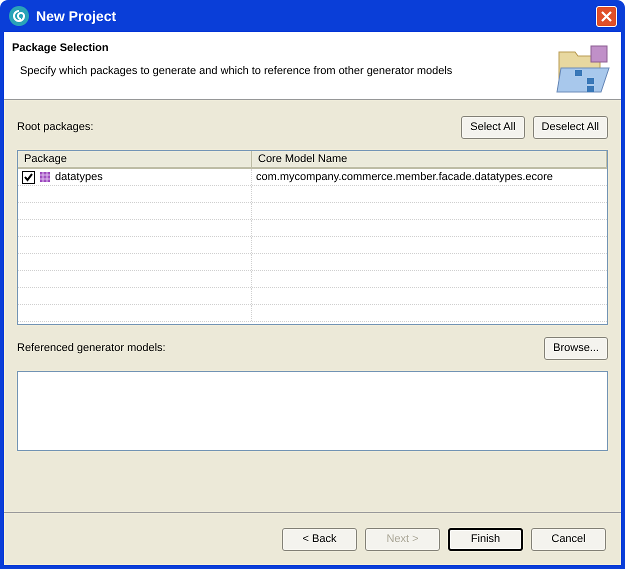 The width and height of the screenshot is (625, 569). I want to click on models-list, so click(312, 411).